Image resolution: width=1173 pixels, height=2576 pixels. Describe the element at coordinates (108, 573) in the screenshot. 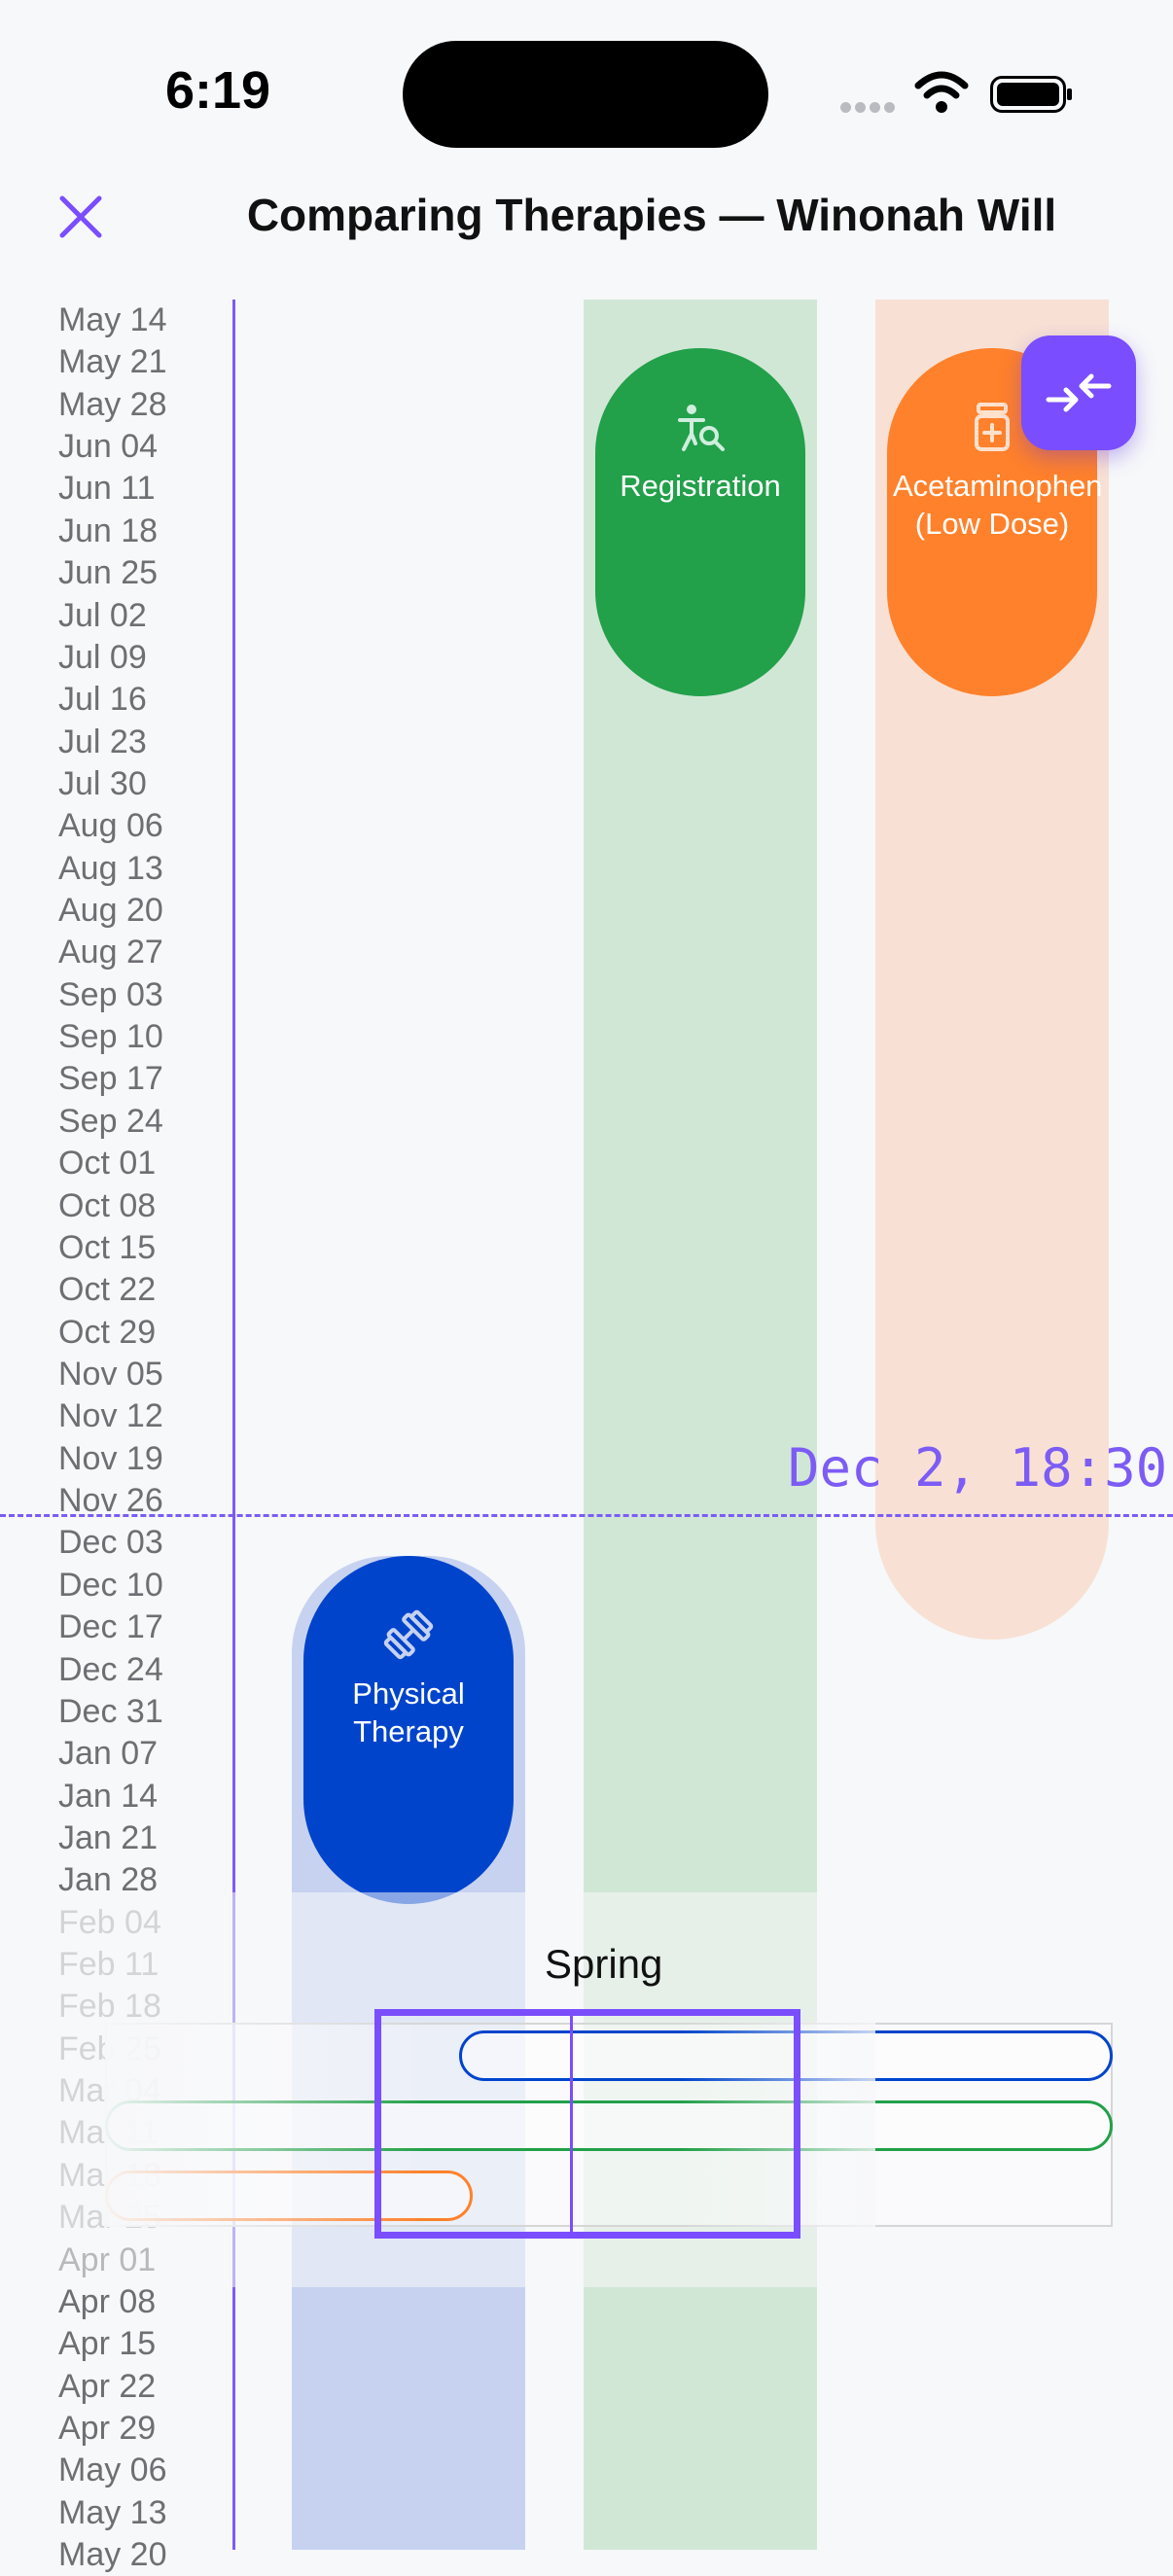

I see `date-label: Jun 25` at that location.